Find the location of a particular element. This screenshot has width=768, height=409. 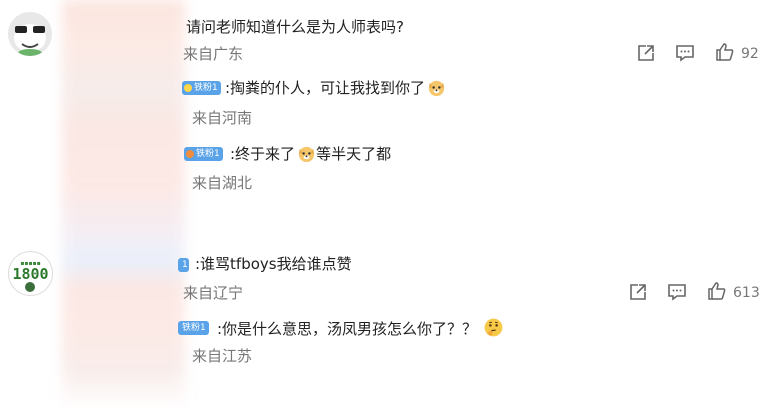

avatar-image is located at coordinates (30, 34).